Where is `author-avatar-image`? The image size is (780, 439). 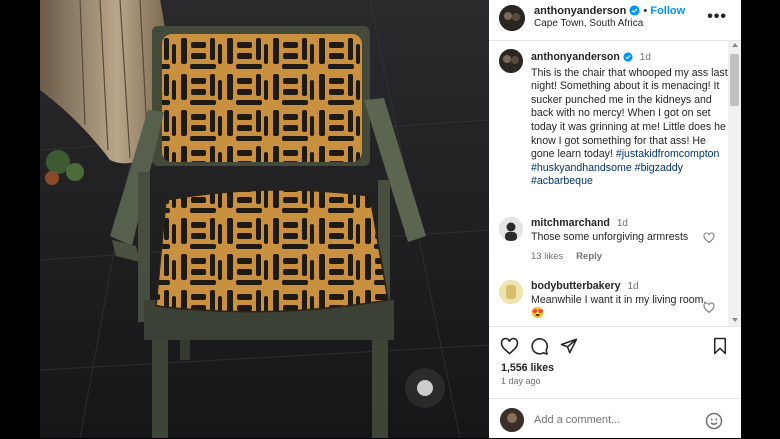 author-avatar-image is located at coordinates (512, 18).